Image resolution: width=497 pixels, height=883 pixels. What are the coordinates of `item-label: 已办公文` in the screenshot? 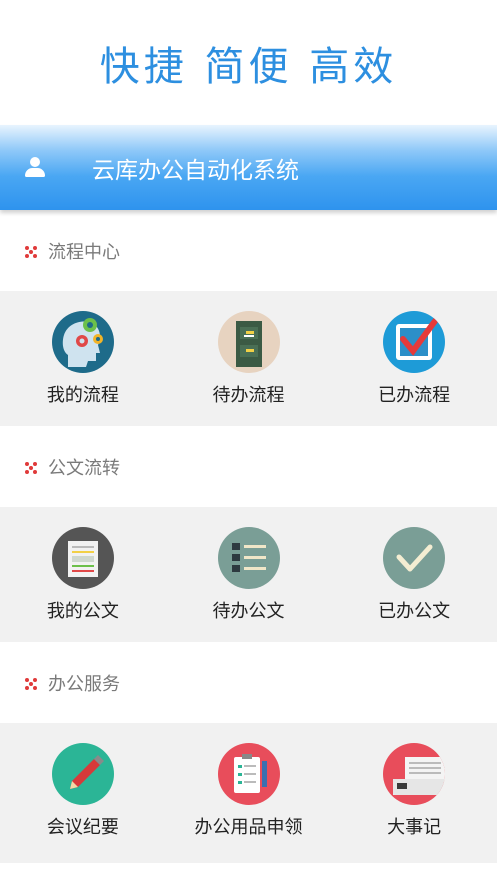 It's located at (414, 611).